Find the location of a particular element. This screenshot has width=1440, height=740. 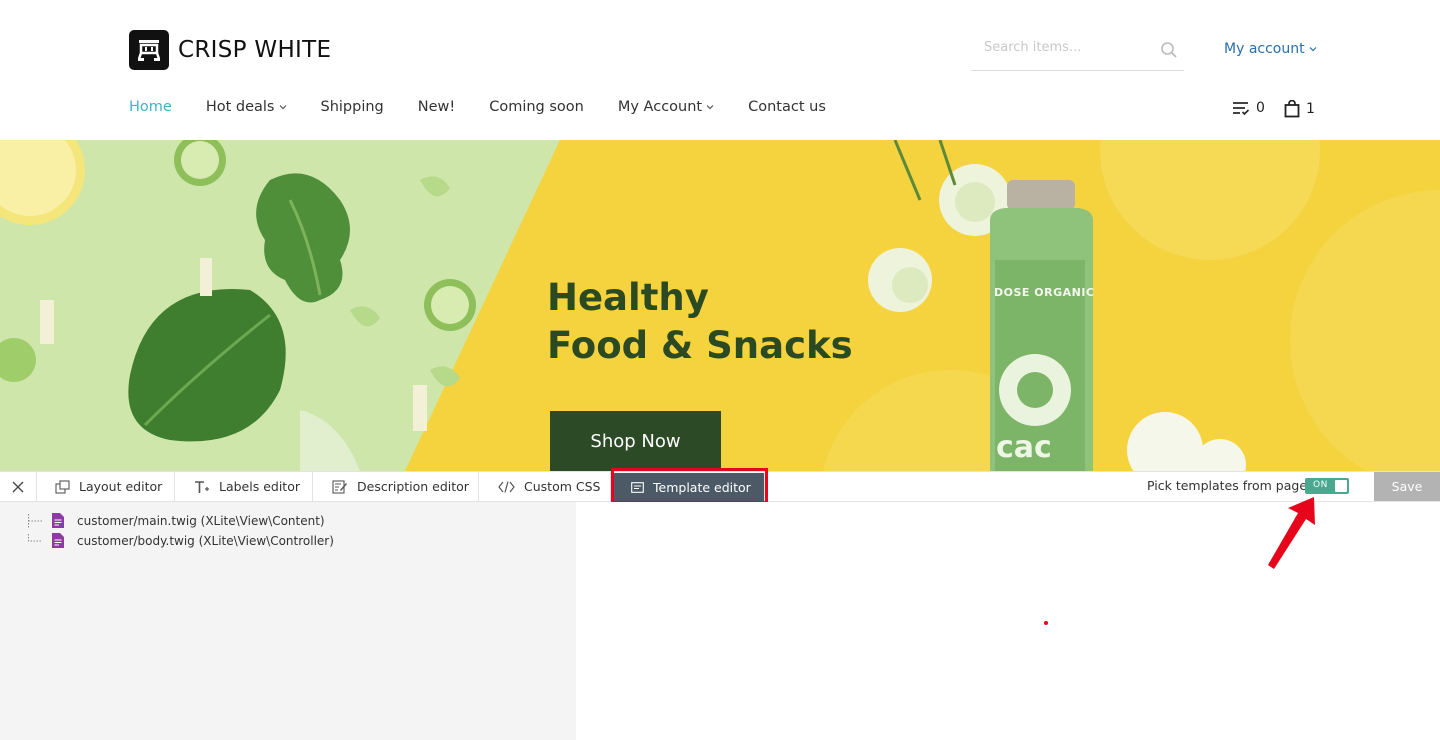

save-button: Save is located at coordinates (1407, 486).